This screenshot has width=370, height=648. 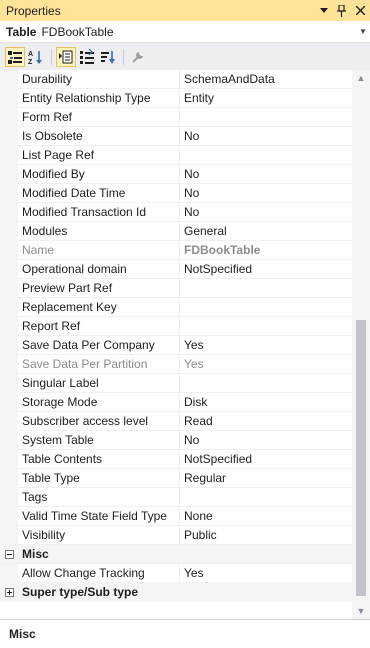 I want to click on property-name: List Page Ref, so click(x=99, y=155).